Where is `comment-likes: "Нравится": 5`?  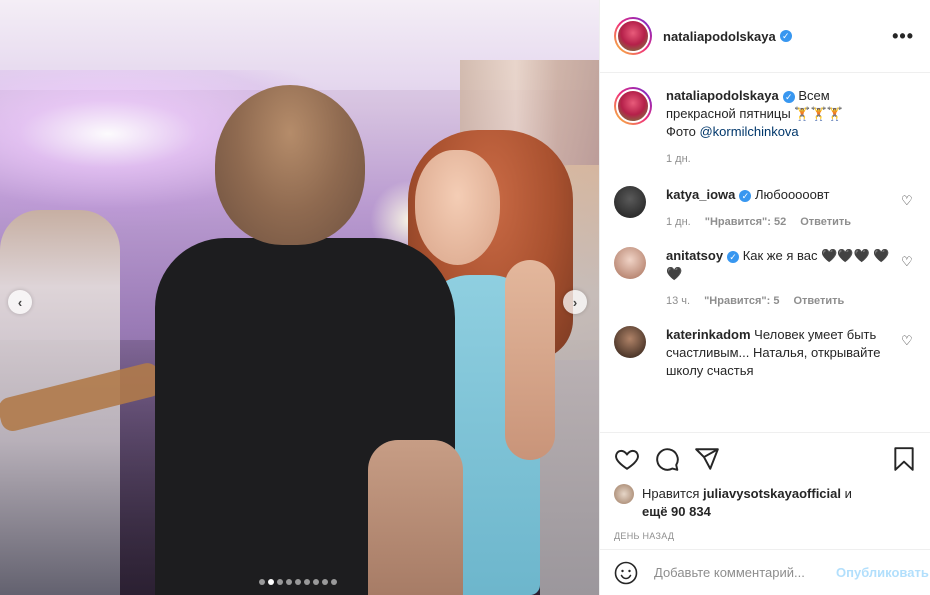
comment-likes: "Нравится": 5 is located at coordinates (741, 301).